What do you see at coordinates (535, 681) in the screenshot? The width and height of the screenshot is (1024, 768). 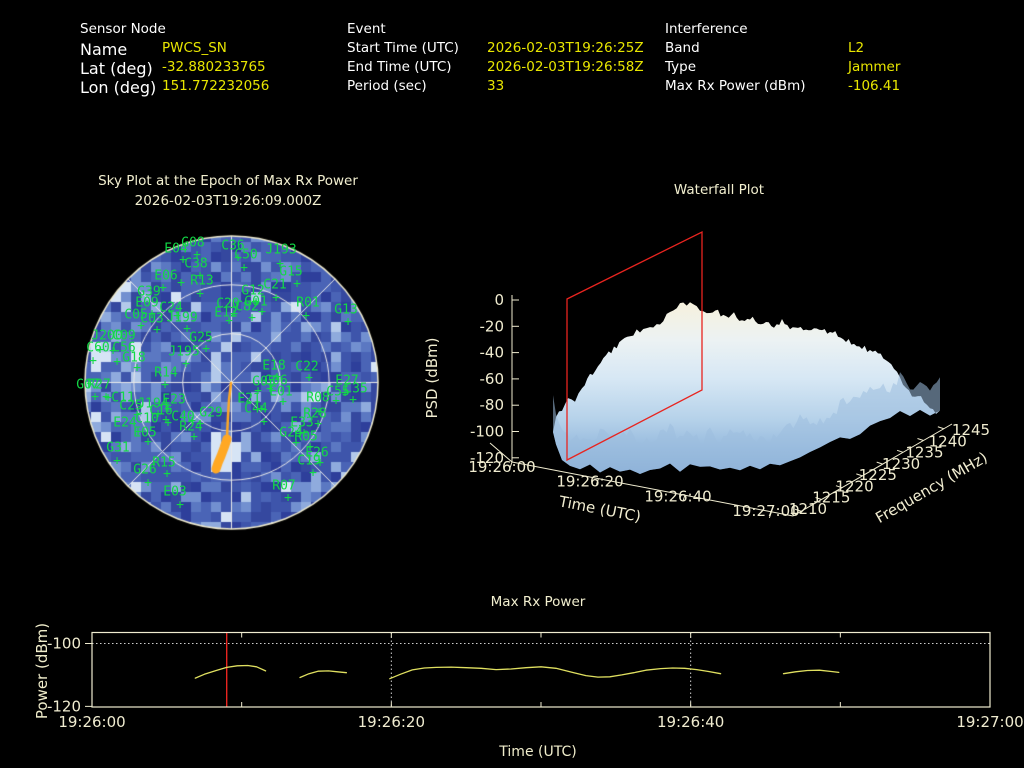 I see `power-plot: -100-12019:26:00 19:26:20 19:26:40 19:27:00` at bounding box center [535, 681].